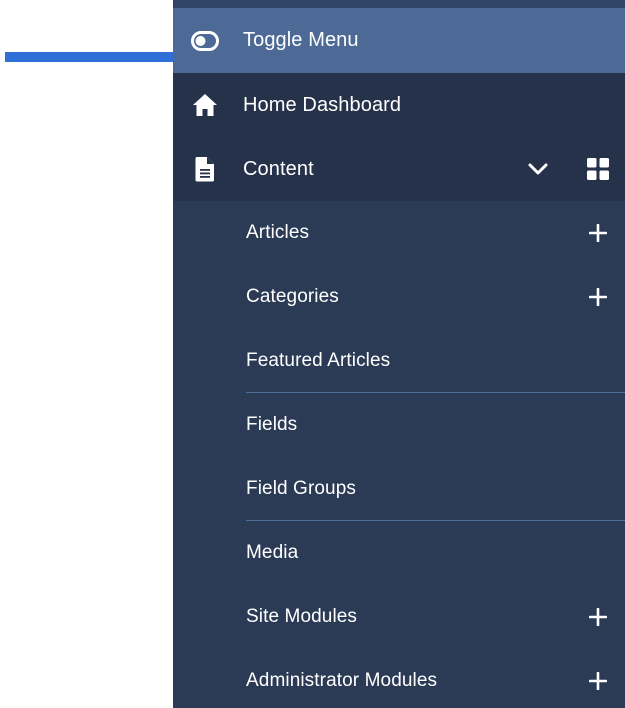 The width and height of the screenshot is (625, 708). Describe the element at coordinates (399, 297) in the screenshot. I see `sidebar-item-categories: Categories` at that location.